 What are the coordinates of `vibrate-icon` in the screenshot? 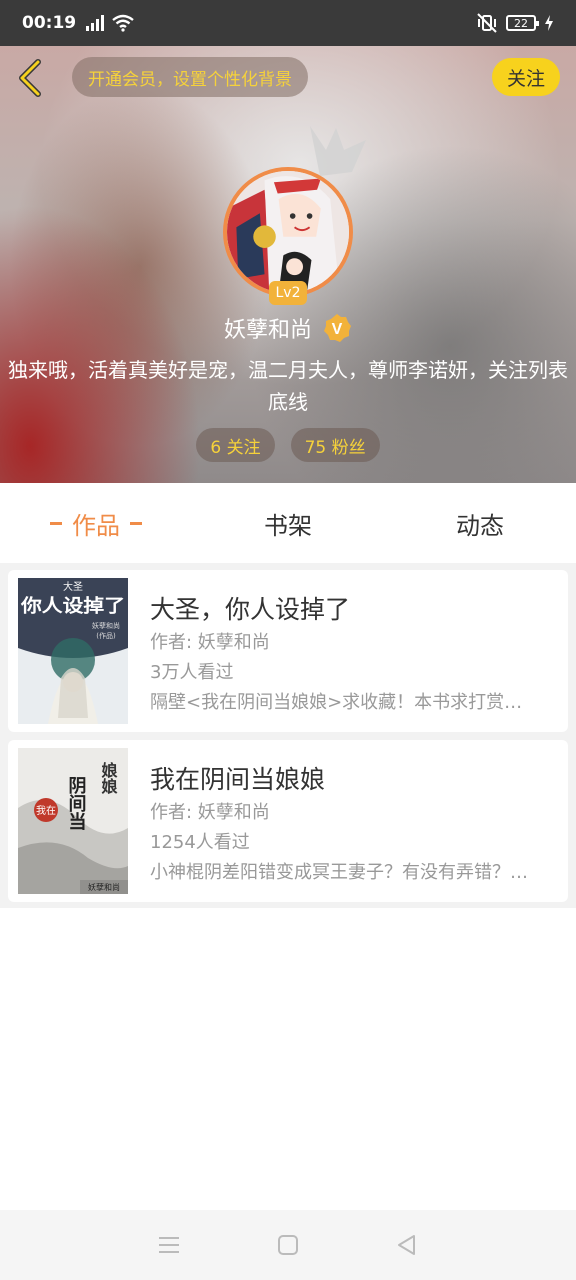 It's located at (487, 23).